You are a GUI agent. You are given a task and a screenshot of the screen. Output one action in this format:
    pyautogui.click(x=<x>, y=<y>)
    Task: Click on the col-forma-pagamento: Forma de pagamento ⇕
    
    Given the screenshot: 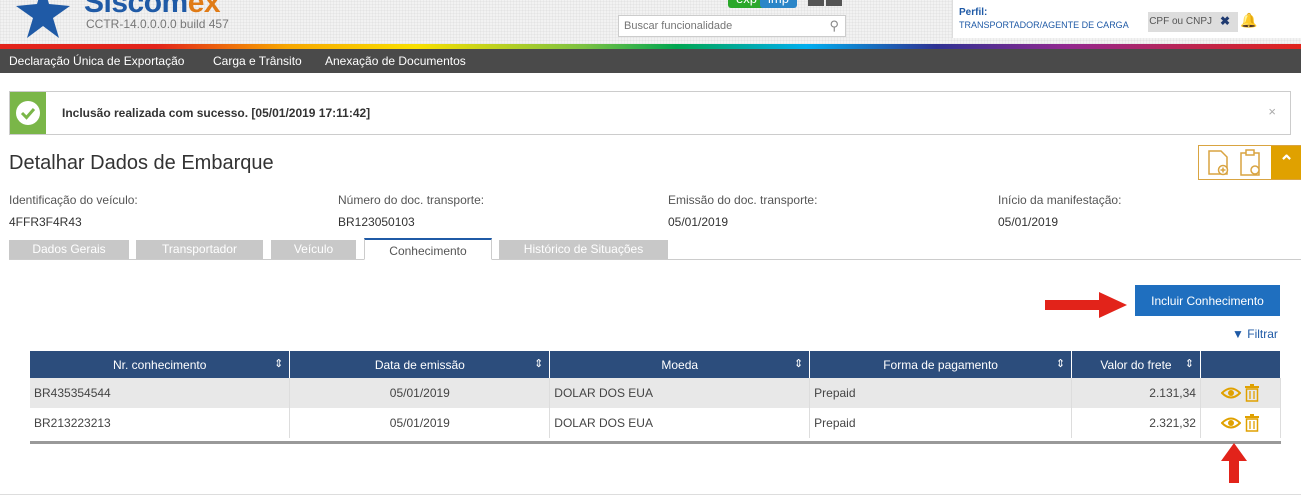 What is the action you would take?
    pyautogui.click(x=941, y=364)
    